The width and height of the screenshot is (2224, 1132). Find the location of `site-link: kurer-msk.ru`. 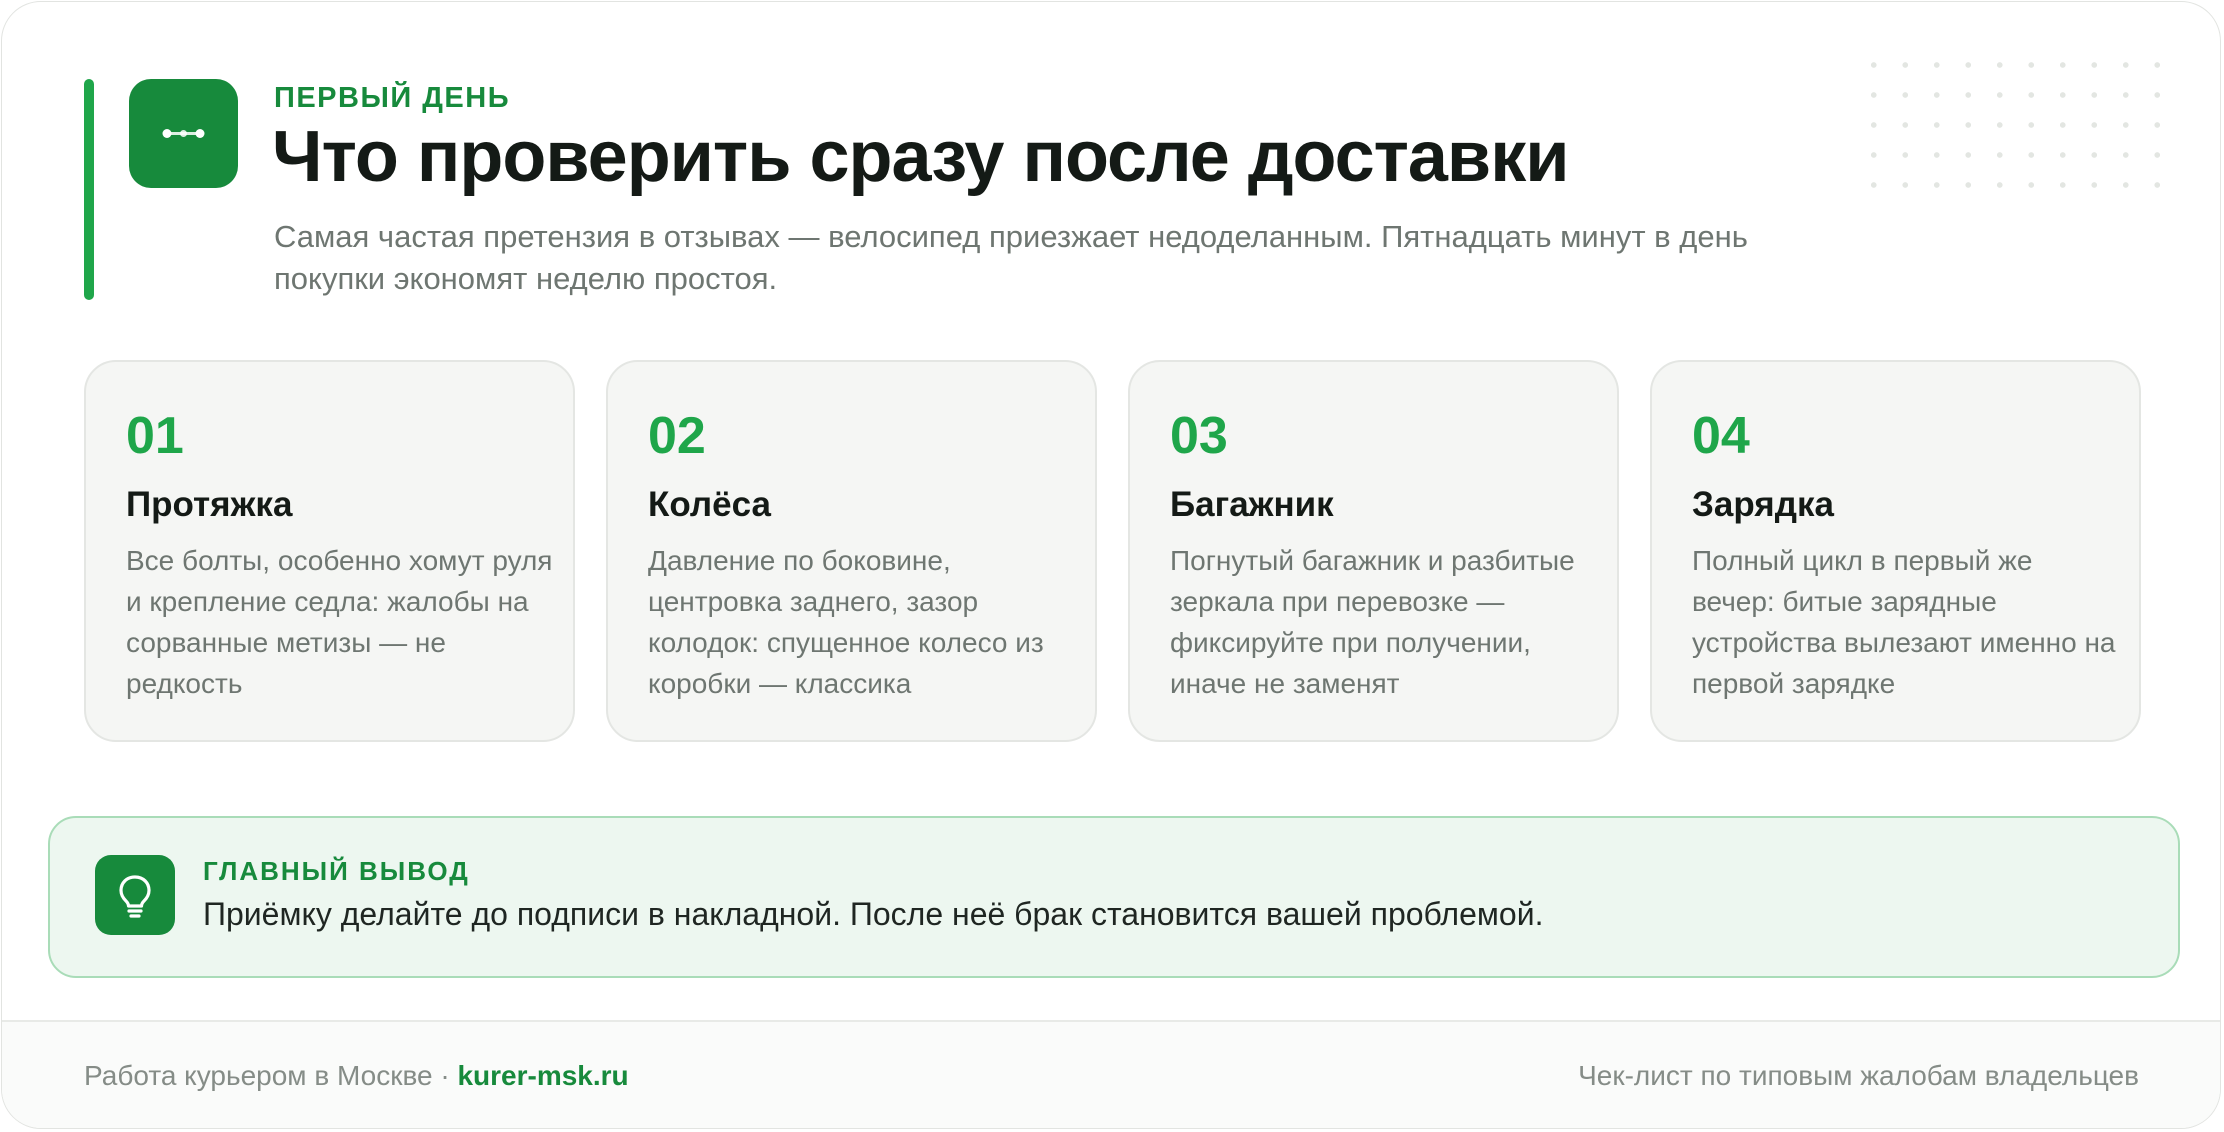

site-link: kurer-msk.ru is located at coordinates (542, 1075).